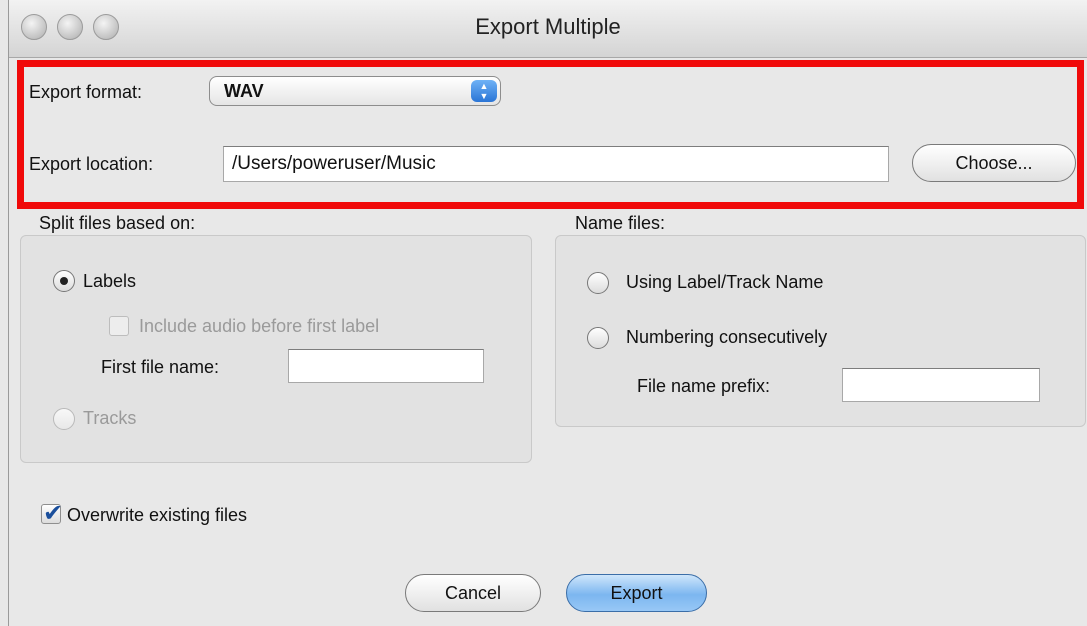 The width and height of the screenshot is (1087, 626). I want to click on export-location-field: /Users/poweruser/Music, so click(556, 164).